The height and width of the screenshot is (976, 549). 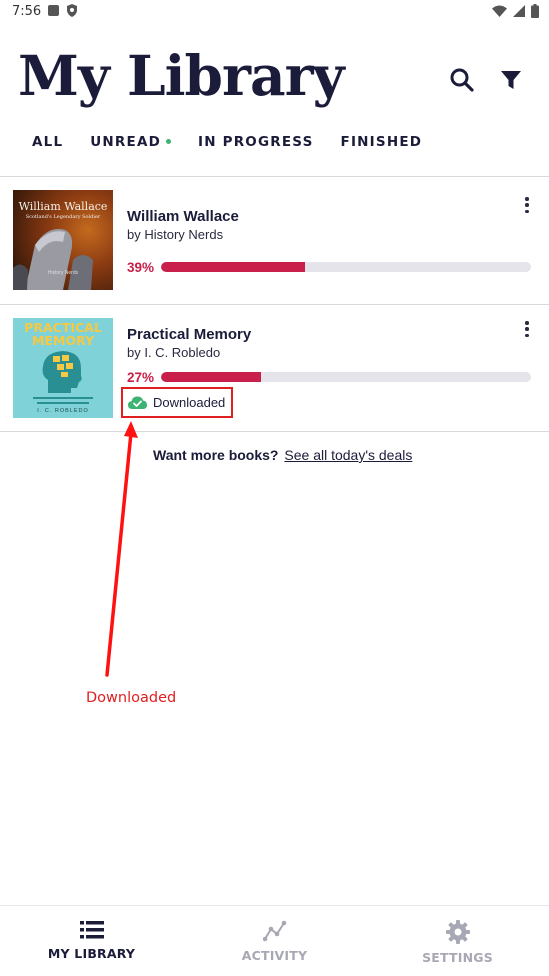 I want to click on cloud-check-icon, so click(x=137, y=402).